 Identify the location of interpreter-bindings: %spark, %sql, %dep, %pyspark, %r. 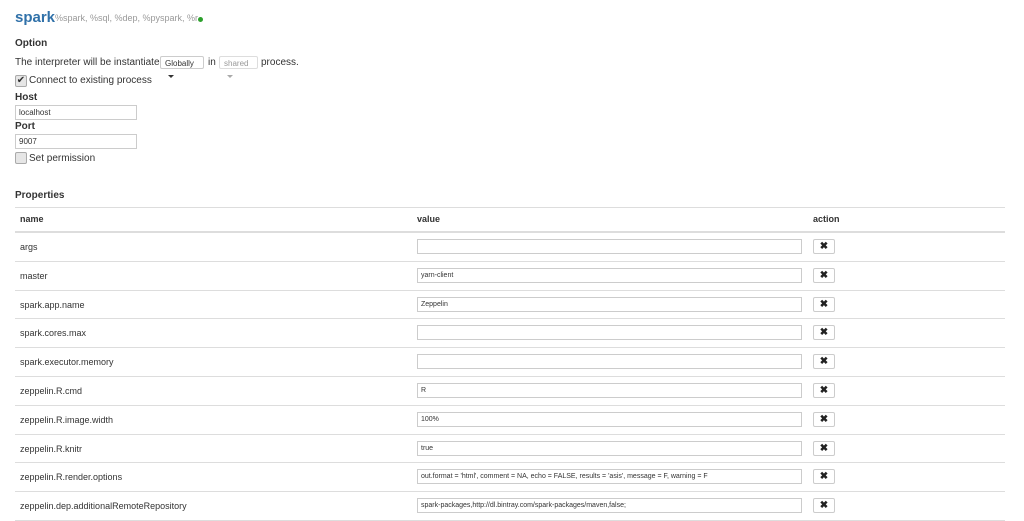
(127, 18).